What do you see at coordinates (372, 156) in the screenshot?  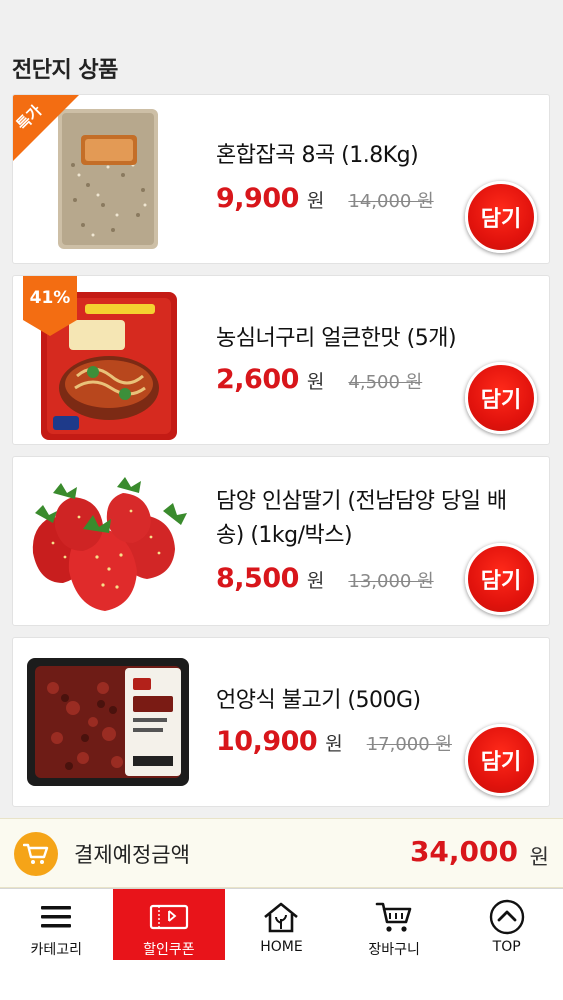 I see `product-name: 혼합잡곡 8곡 (1.8Kg)` at bounding box center [372, 156].